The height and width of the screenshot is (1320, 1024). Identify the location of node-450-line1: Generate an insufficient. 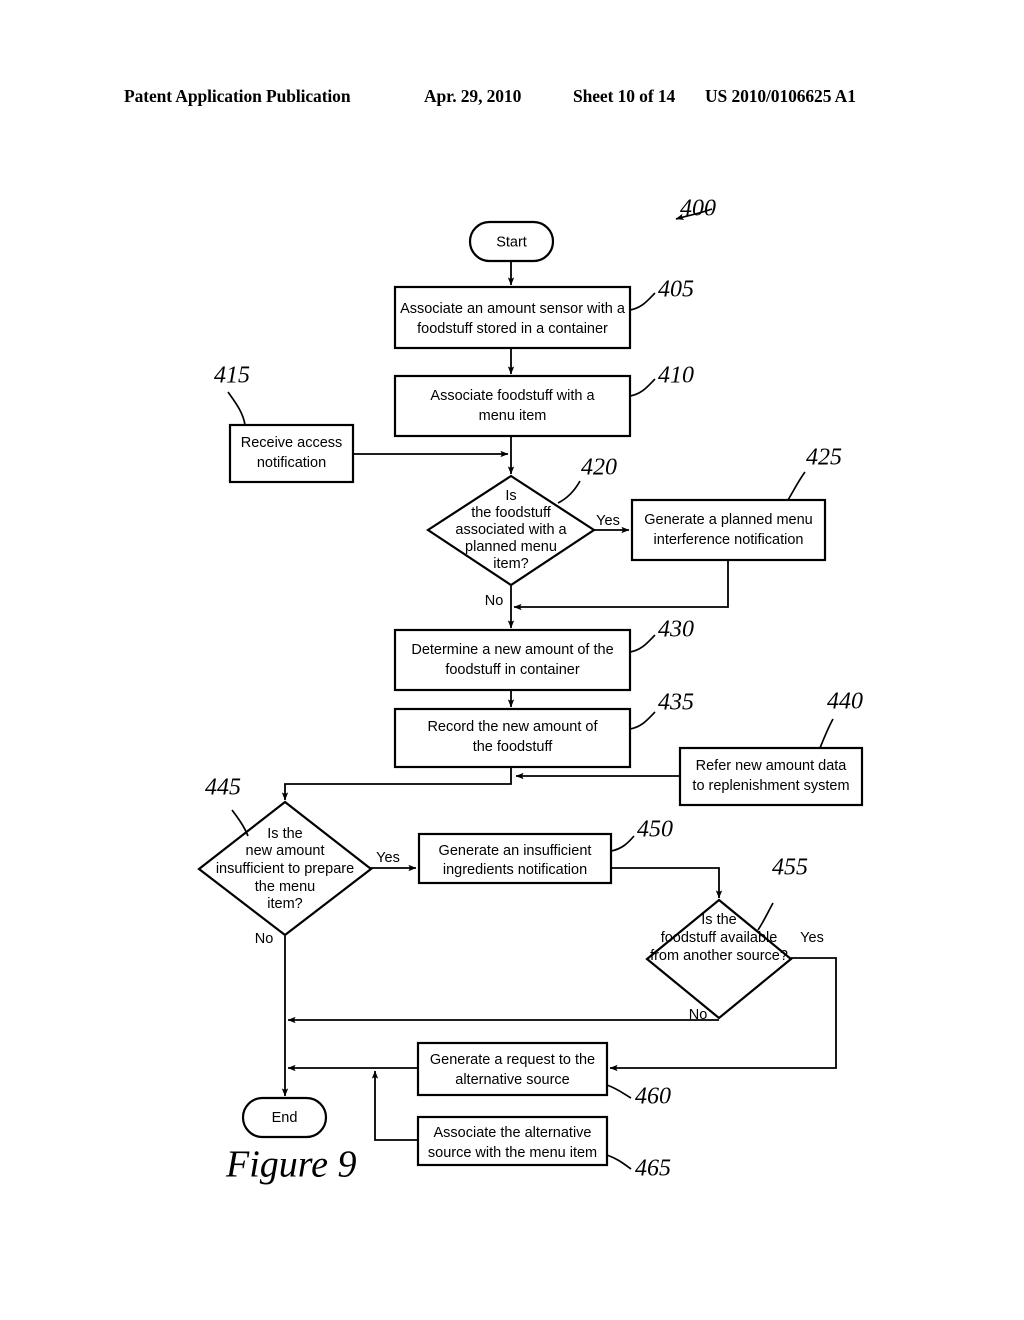
(515, 851).